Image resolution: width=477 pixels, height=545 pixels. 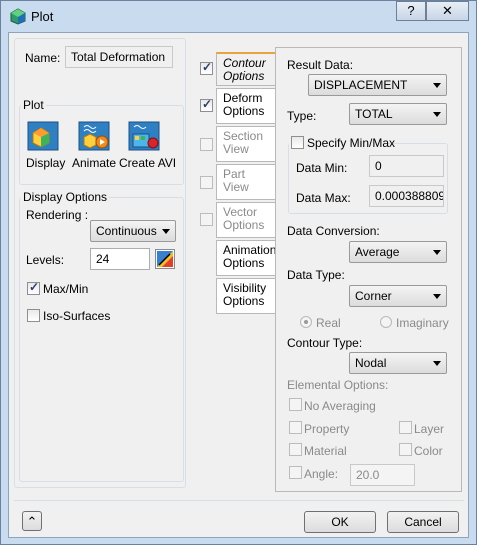 I want to click on help-button: ?, so click(x=411, y=11).